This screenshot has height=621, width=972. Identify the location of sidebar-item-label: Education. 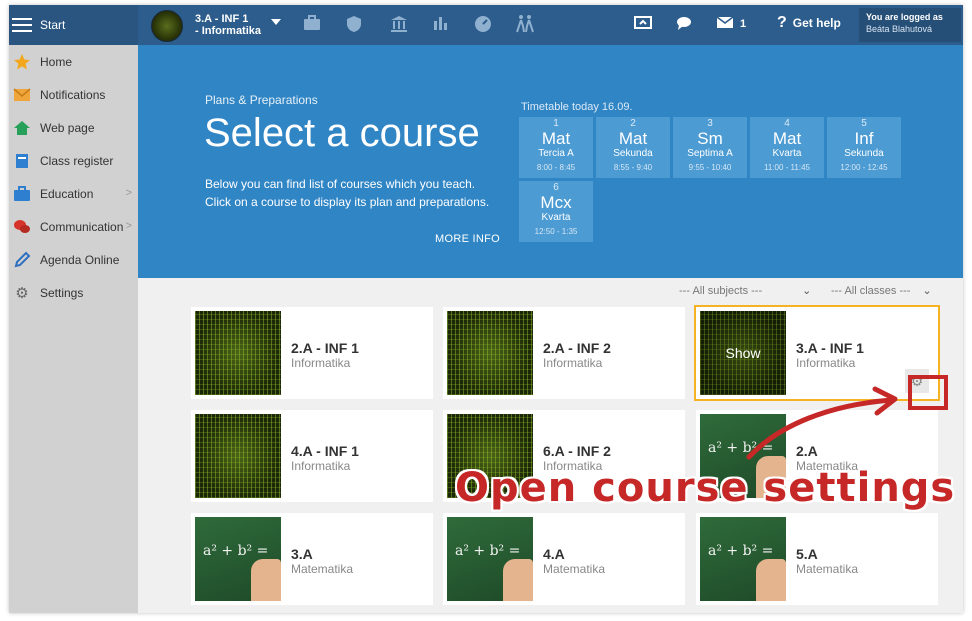
(67, 193).